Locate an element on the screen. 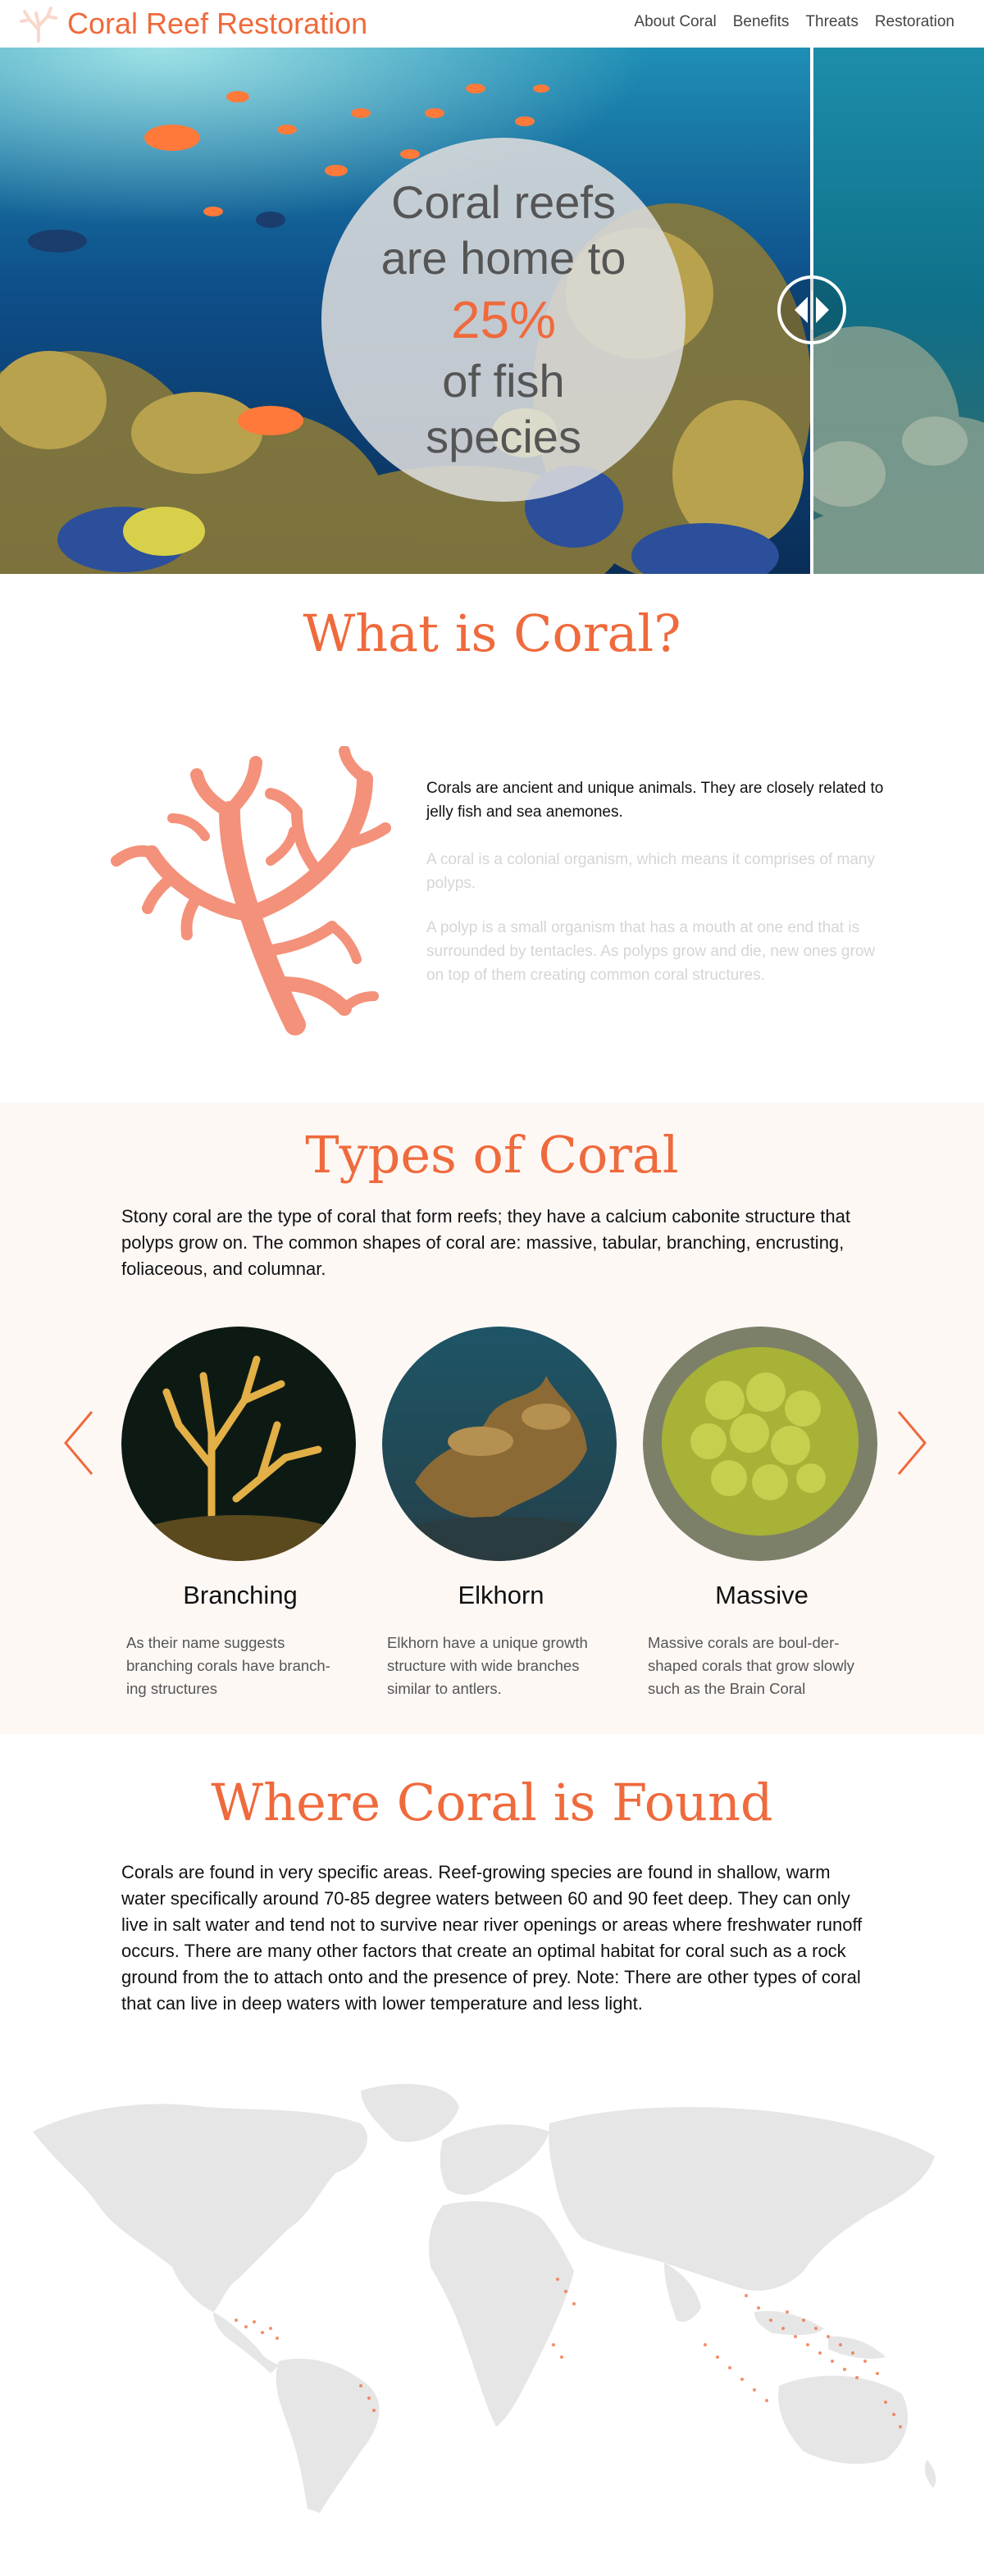 This screenshot has width=984, height=2576. stat-value: 25% is located at coordinates (503, 319).